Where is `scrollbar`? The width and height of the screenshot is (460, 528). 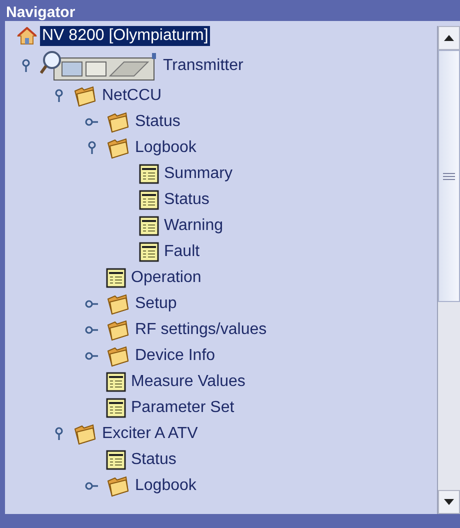
scrollbar is located at coordinates (448, 270).